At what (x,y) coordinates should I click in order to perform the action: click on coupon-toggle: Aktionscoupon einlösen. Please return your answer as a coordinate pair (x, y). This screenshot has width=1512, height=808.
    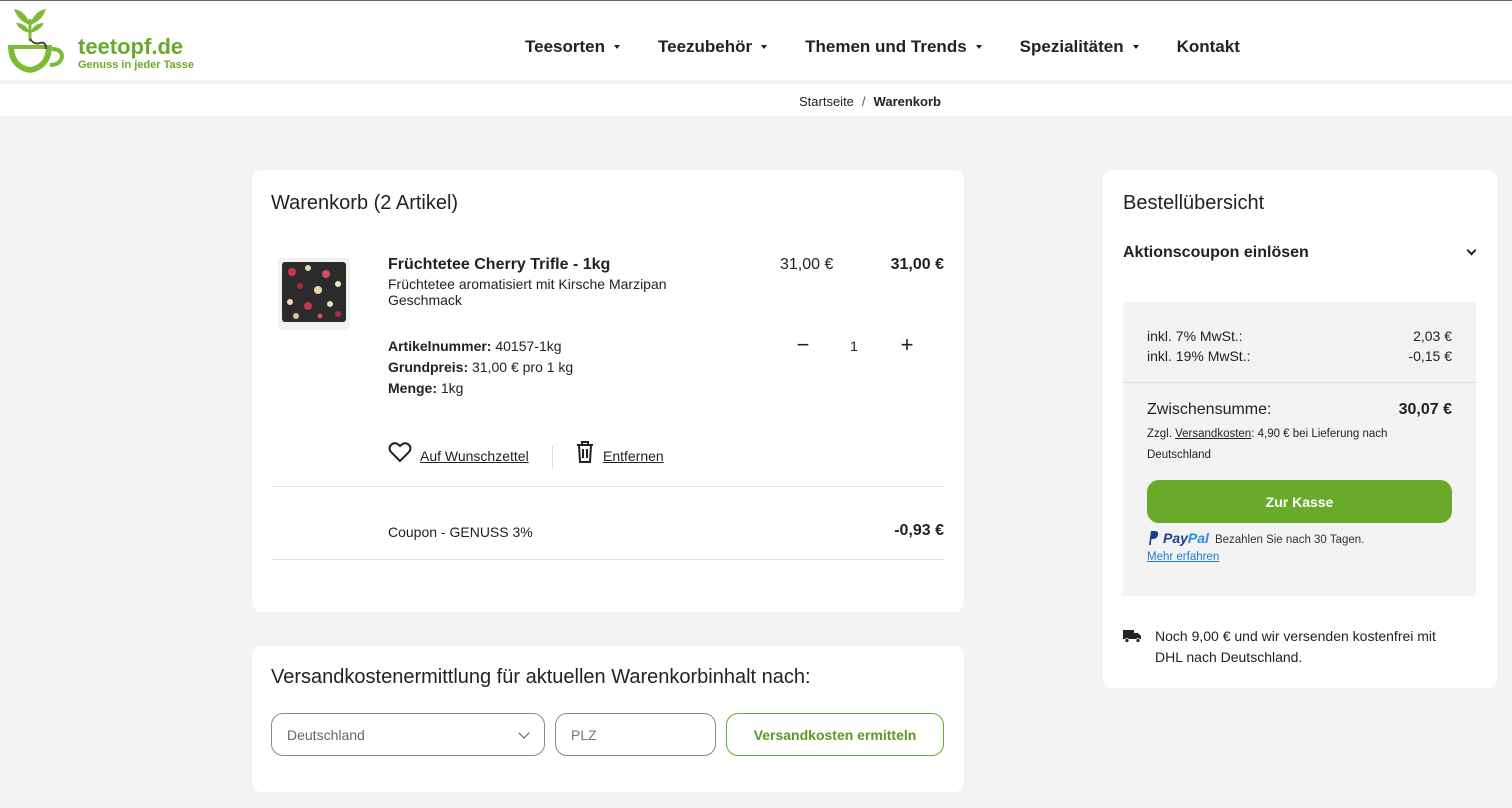
    Looking at the image, I should click on (1301, 253).